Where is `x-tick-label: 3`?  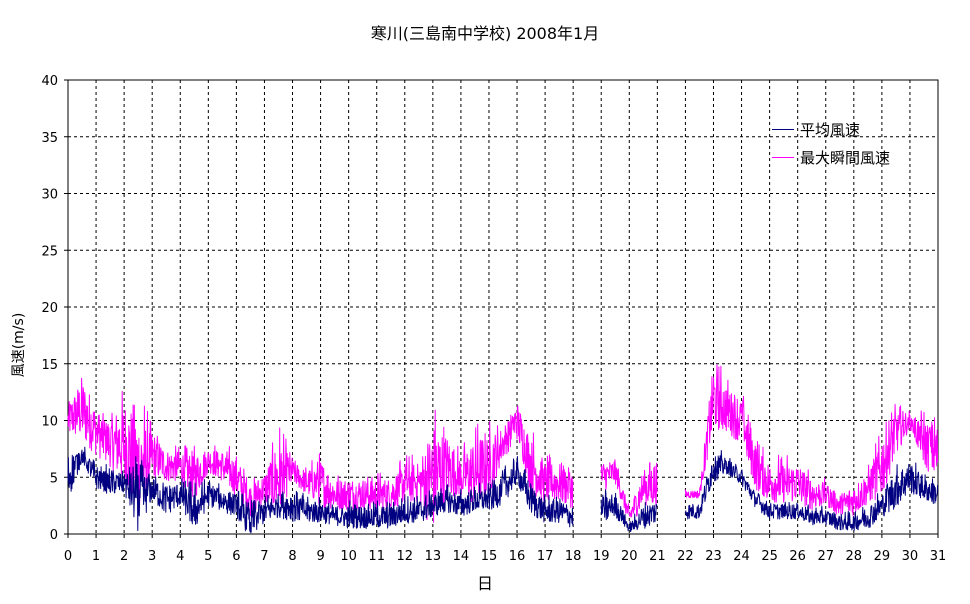 x-tick-label: 3 is located at coordinates (152, 556).